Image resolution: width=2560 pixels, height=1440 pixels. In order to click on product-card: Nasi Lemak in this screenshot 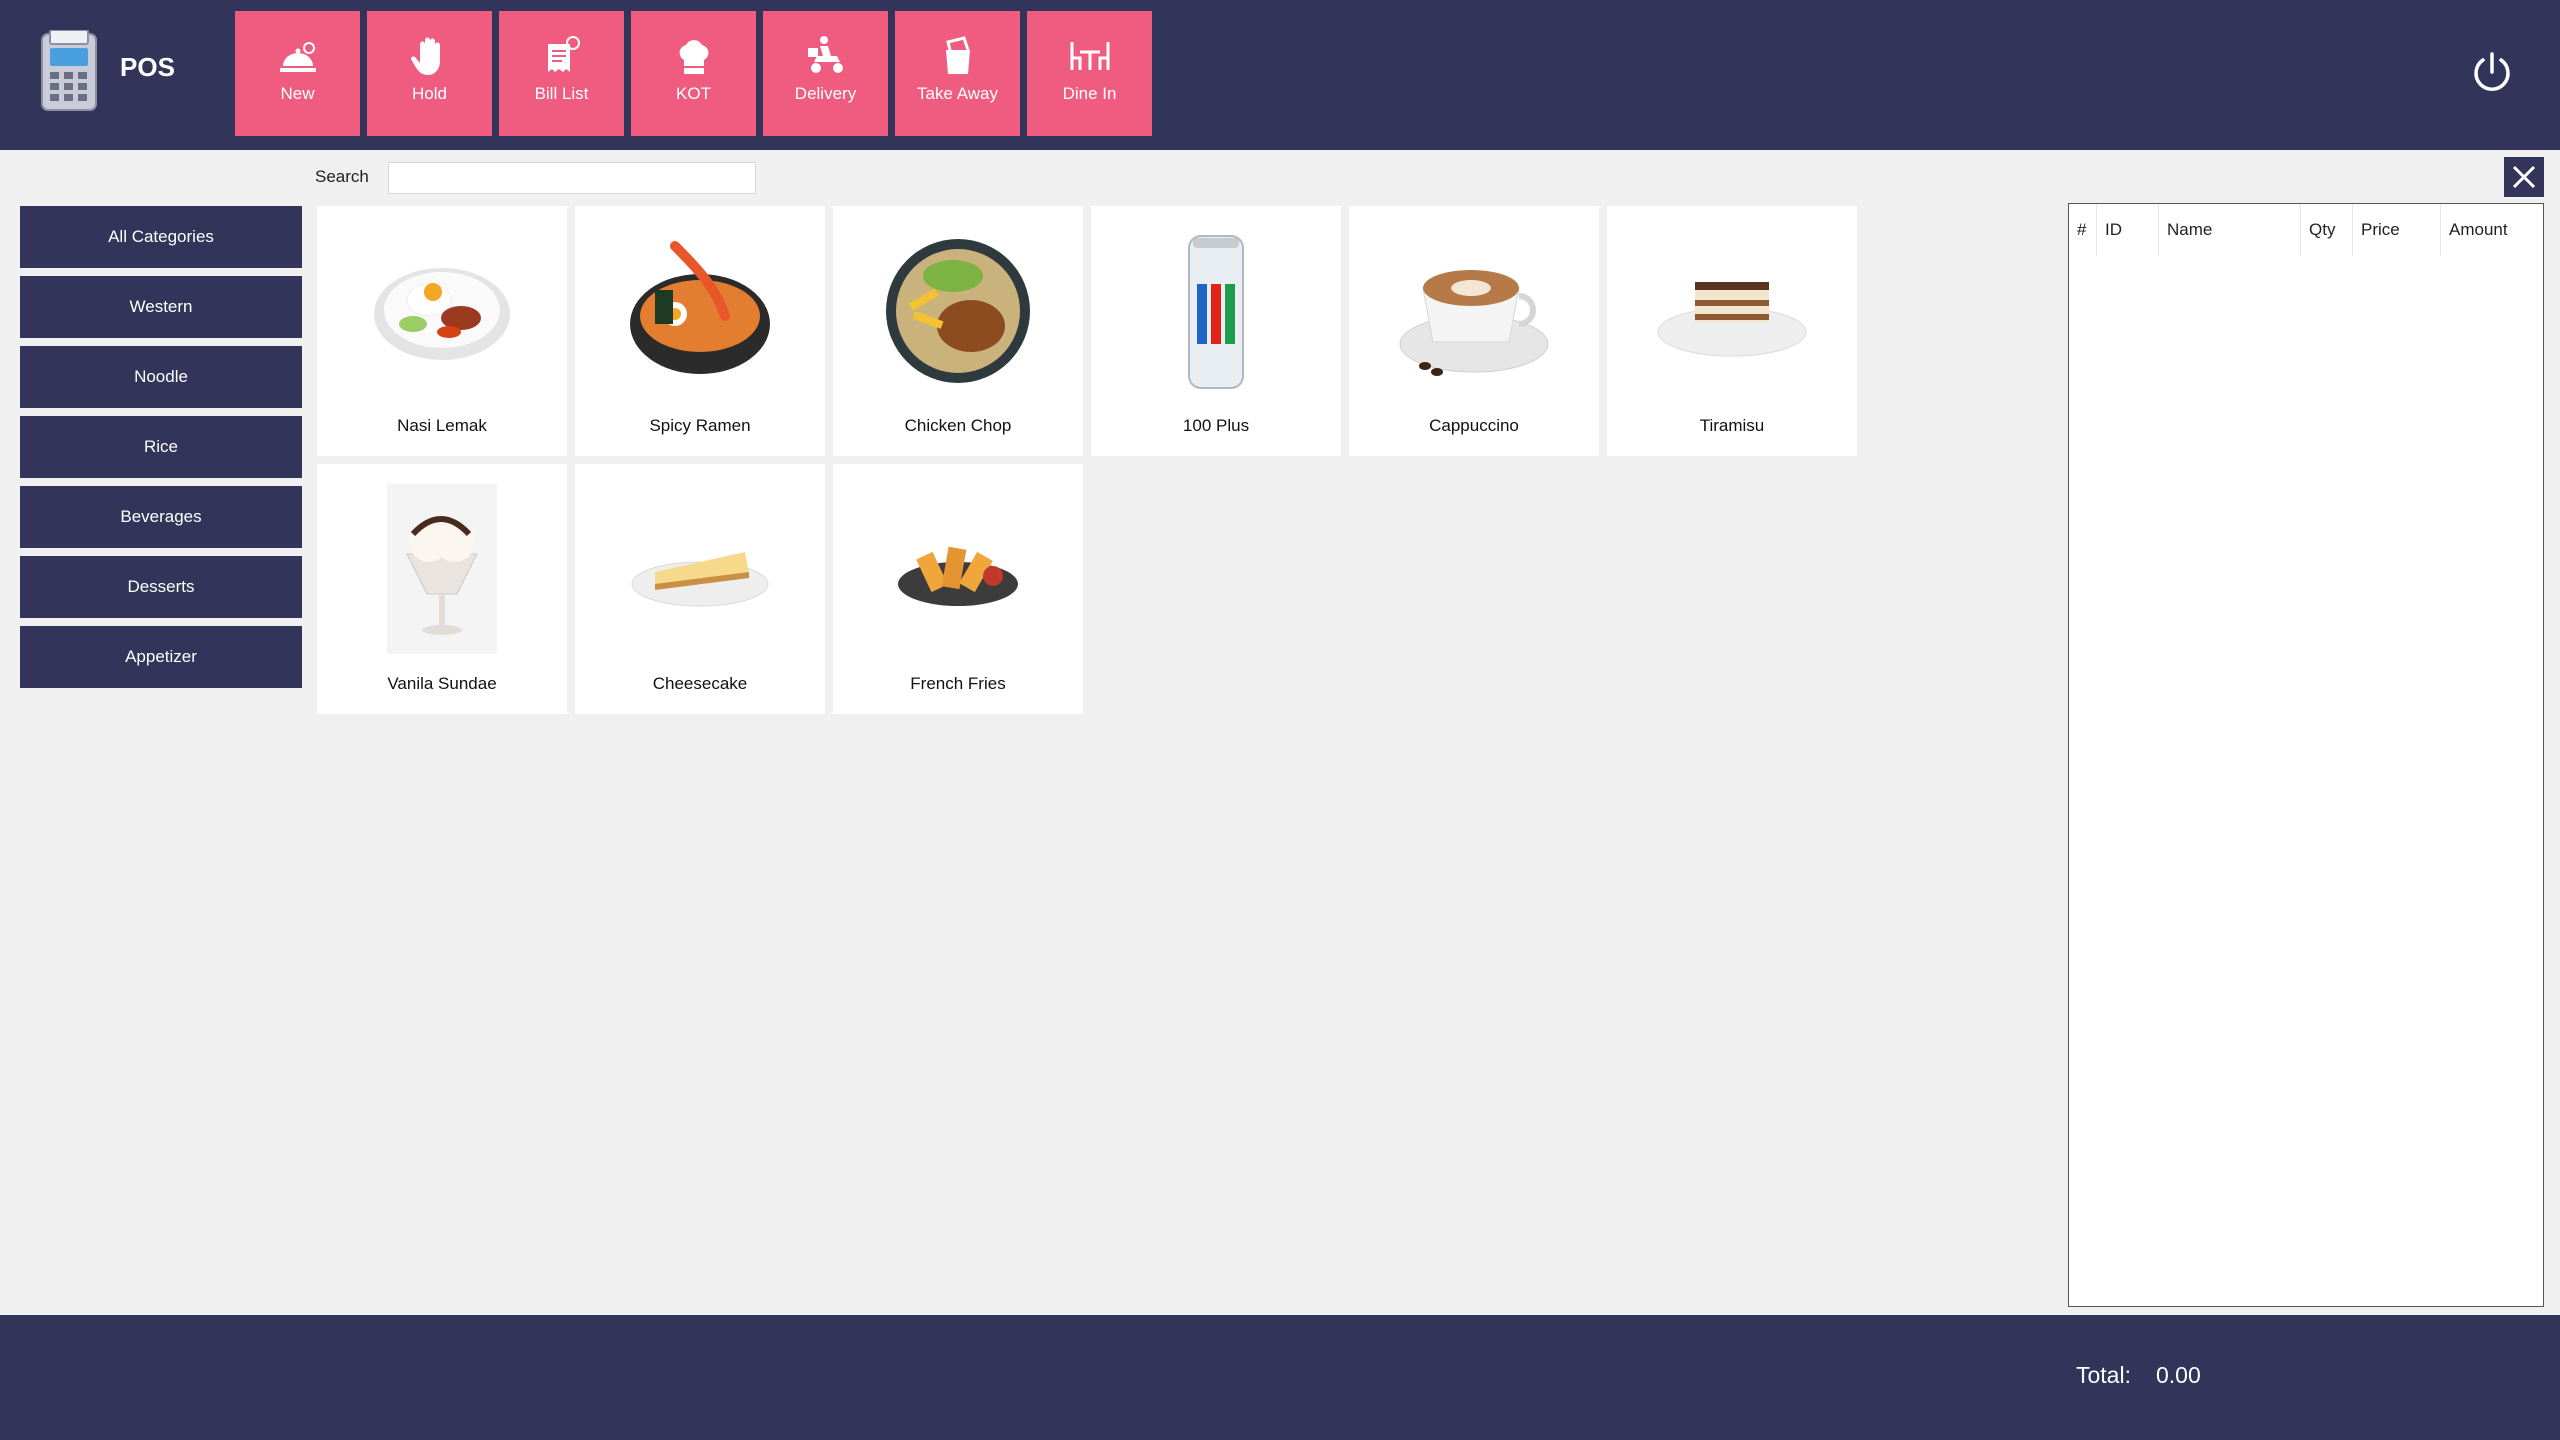, I will do `click(442, 331)`.